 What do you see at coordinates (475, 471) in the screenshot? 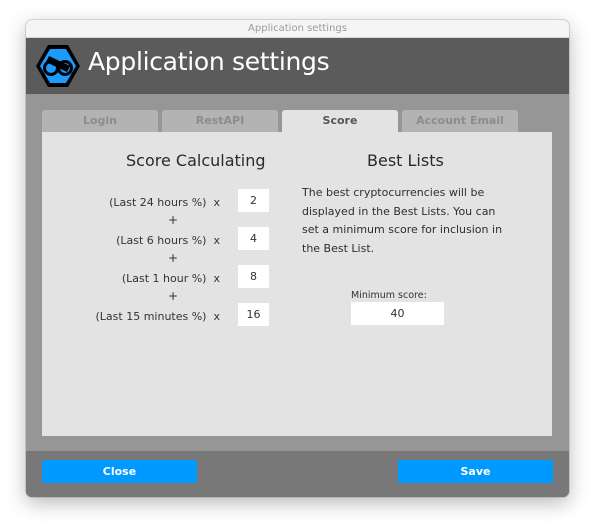
I see `save-button: Save` at bounding box center [475, 471].